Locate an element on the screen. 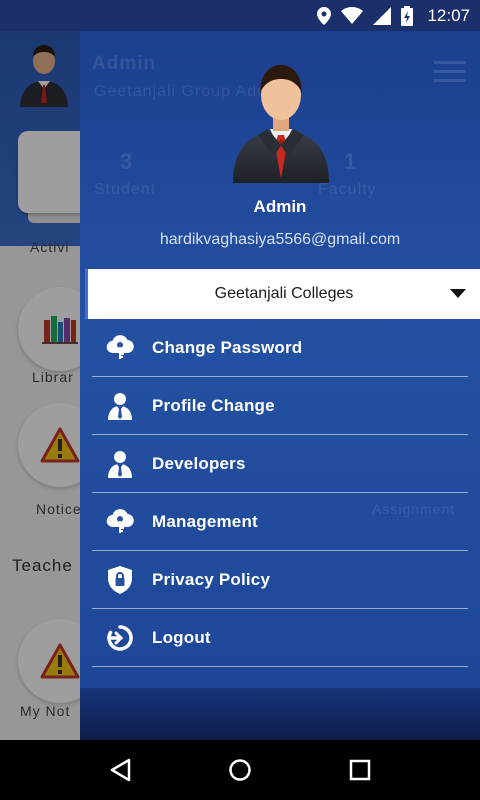 This screenshot has height=800, width=480. cloud-key-icon is located at coordinates (120, 348).